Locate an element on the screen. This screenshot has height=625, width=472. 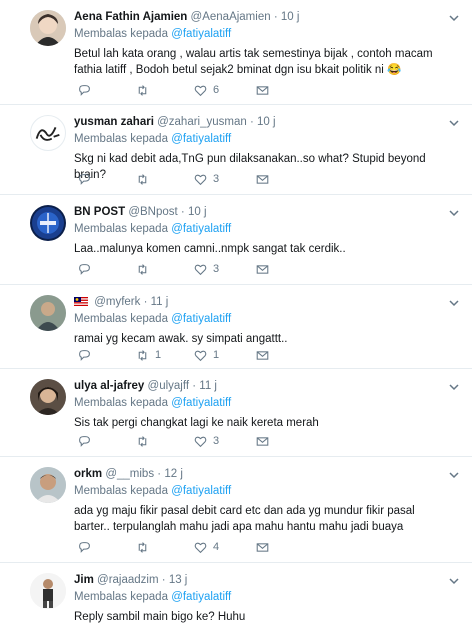
tweet-actions: 6 is located at coordinates (174, 90).